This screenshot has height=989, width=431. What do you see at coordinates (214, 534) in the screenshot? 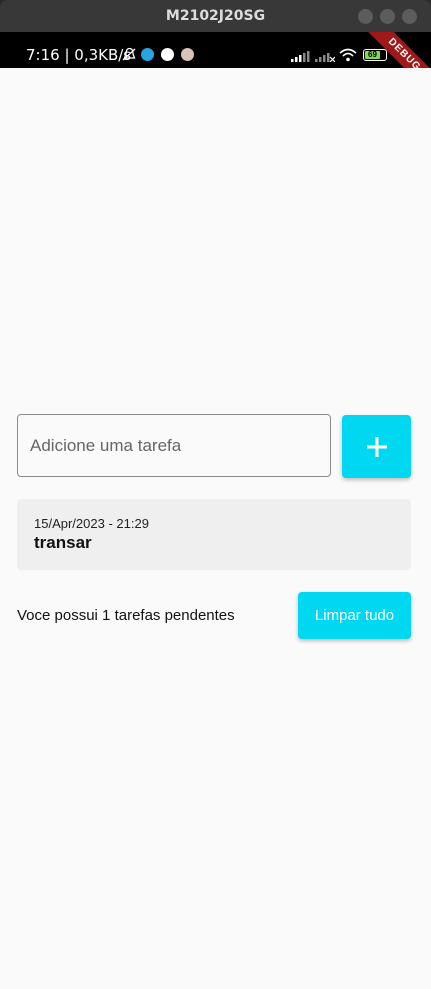
I see `task-item: 15/Apr/2023 - 21:29 transar` at bounding box center [214, 534].